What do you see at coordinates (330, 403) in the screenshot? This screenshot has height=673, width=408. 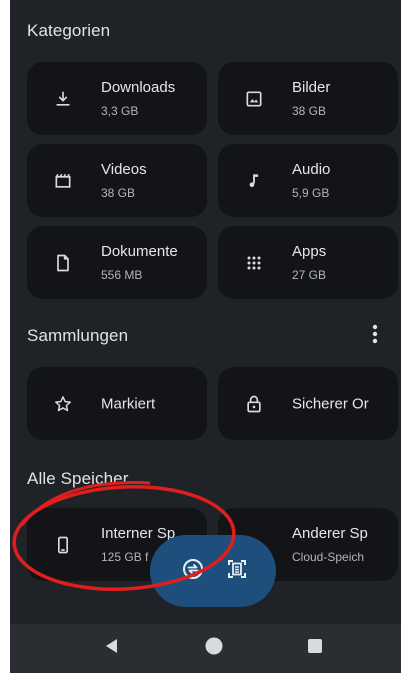 I see `collection-label: Sicherer Or` at bounding box center [330, 403].